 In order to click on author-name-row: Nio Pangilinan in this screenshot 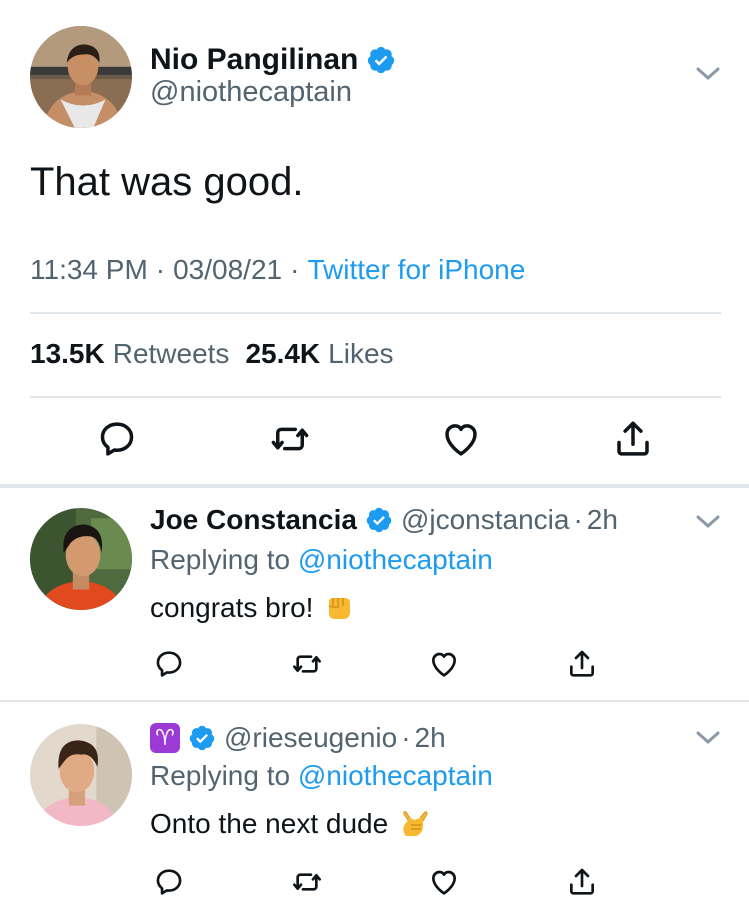, I will do `click(273, 60)`.